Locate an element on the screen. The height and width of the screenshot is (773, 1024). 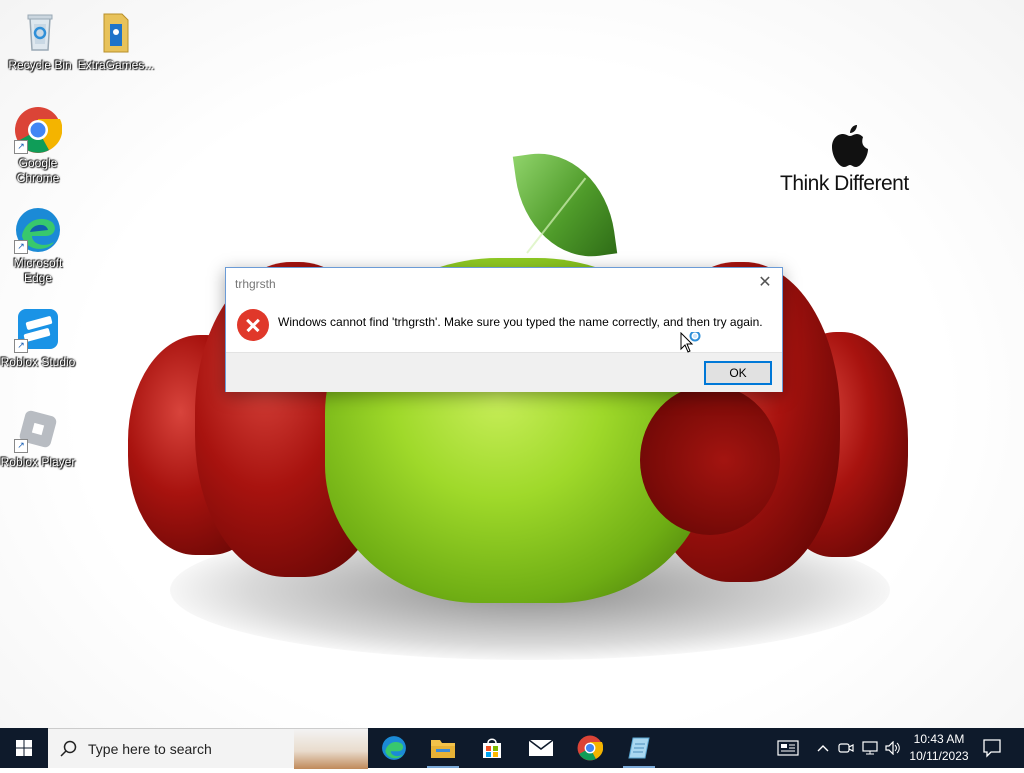
chevron-up-icon is located at coordinates (823, 748).